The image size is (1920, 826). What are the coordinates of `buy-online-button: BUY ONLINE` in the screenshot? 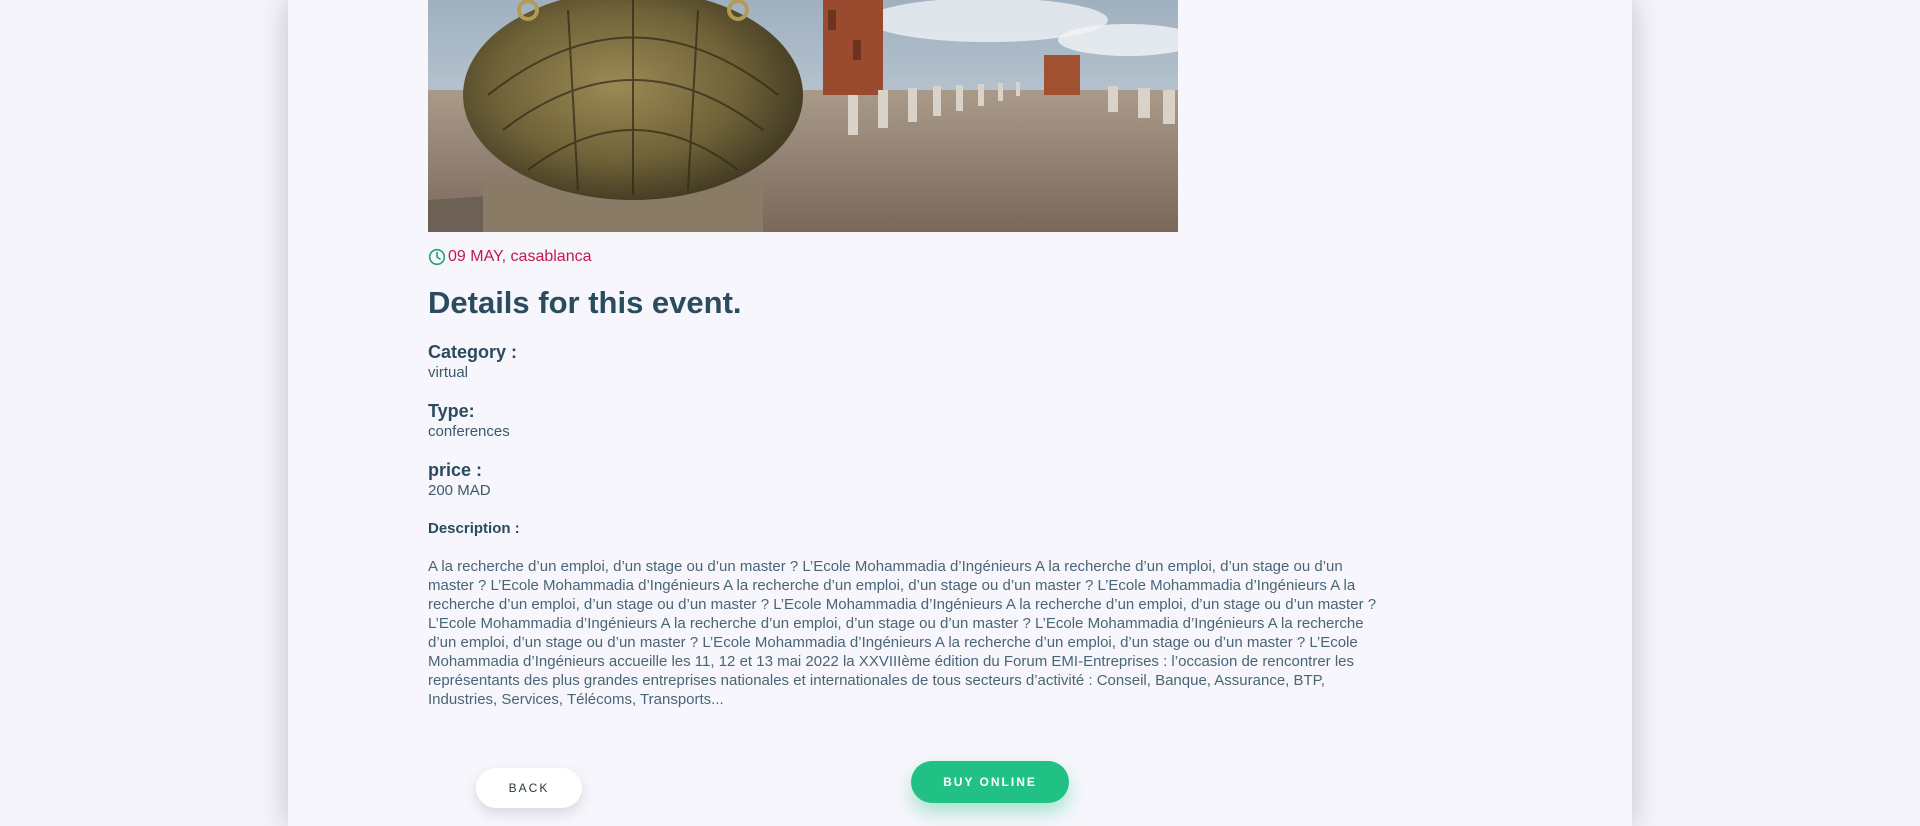 It's located at (990, 782).